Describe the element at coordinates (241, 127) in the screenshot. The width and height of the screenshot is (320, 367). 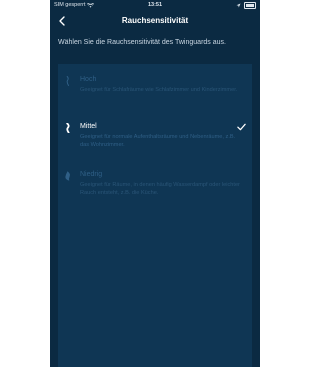
I see `checkmark-icon` at that location.